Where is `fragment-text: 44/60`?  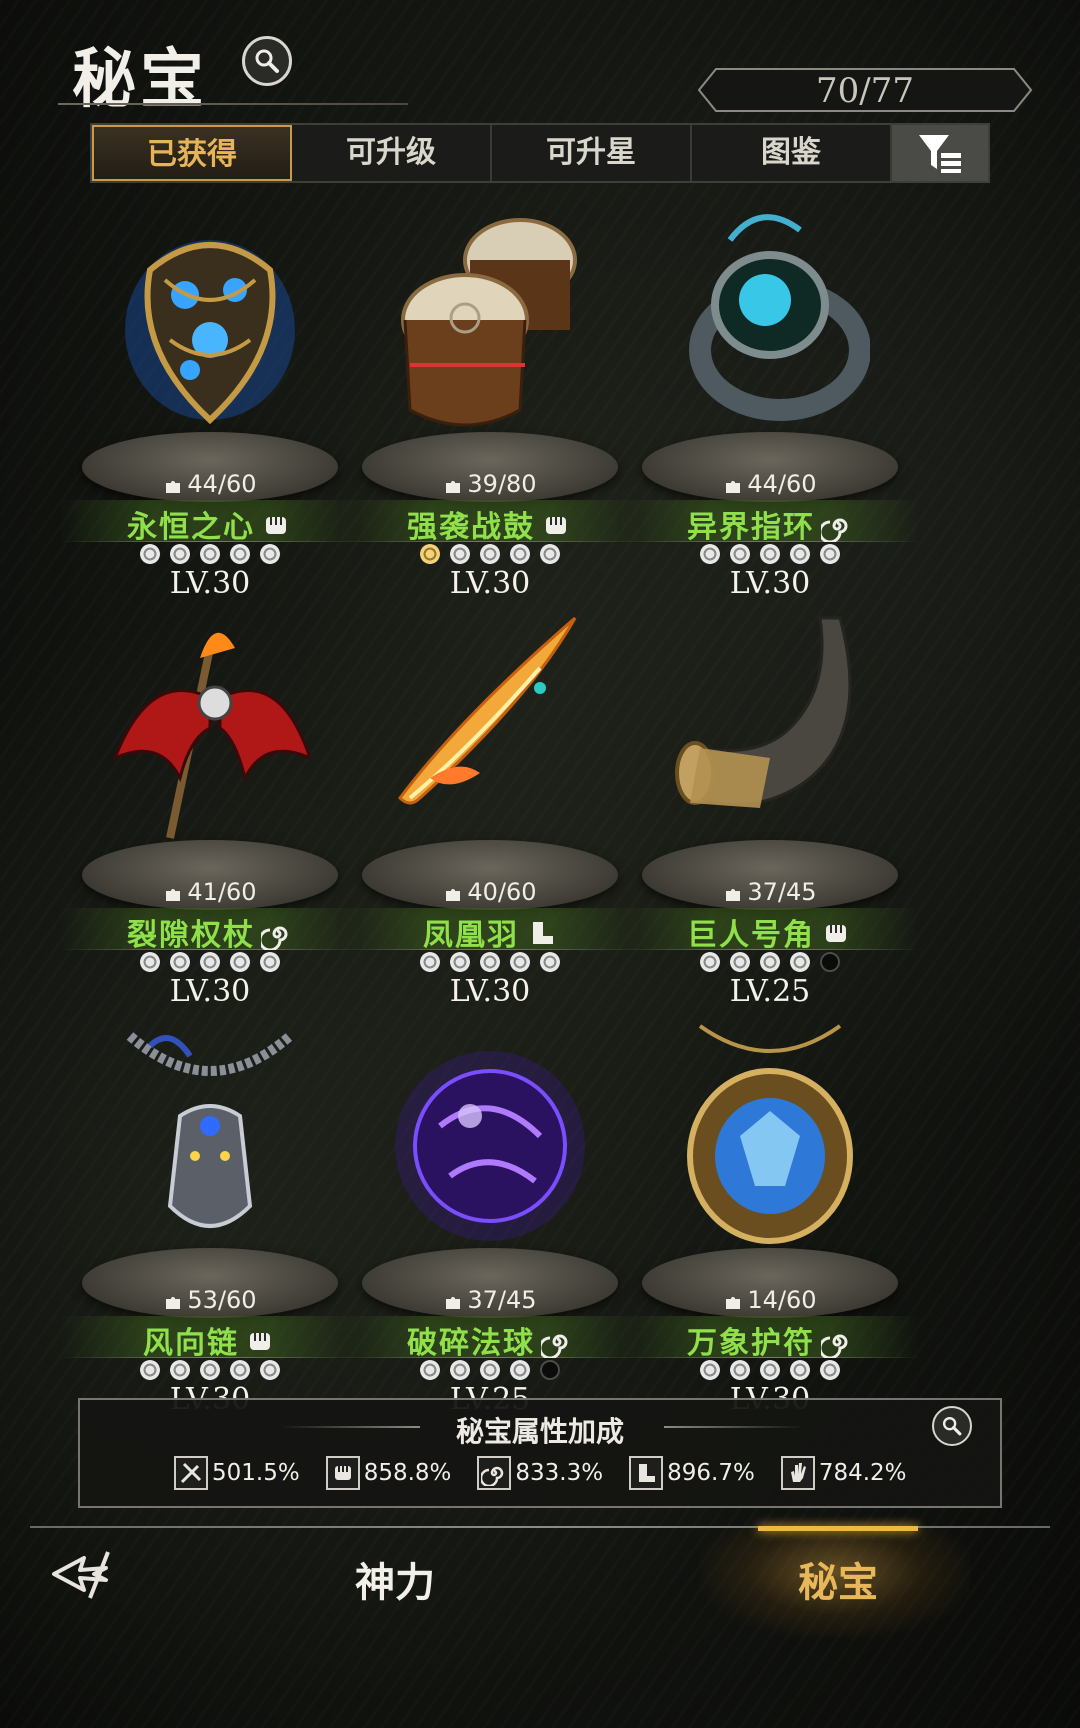 fragment-text: 44/60 is located at coordinates (782, 484).